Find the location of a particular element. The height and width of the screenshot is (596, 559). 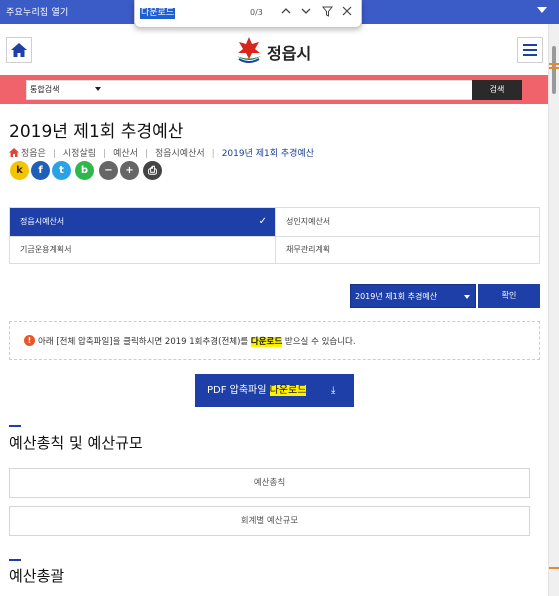

find-in-page-bar: 다운로드 0/3 is located at coordinates (248, 14).